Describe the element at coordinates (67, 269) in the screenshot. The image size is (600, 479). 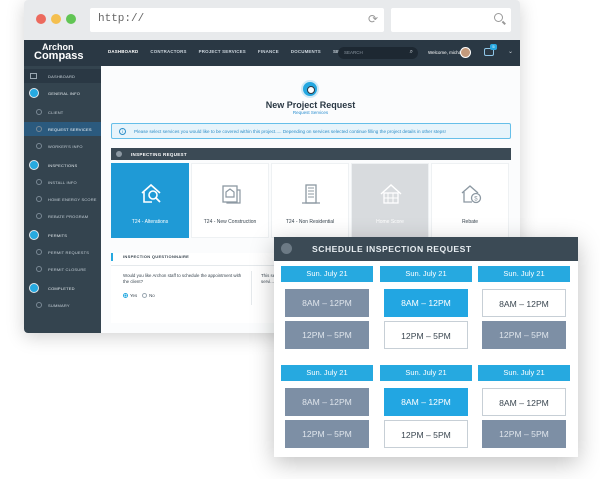
I see `sidebar-item-label: PERMIT CLOSURE` at that location.